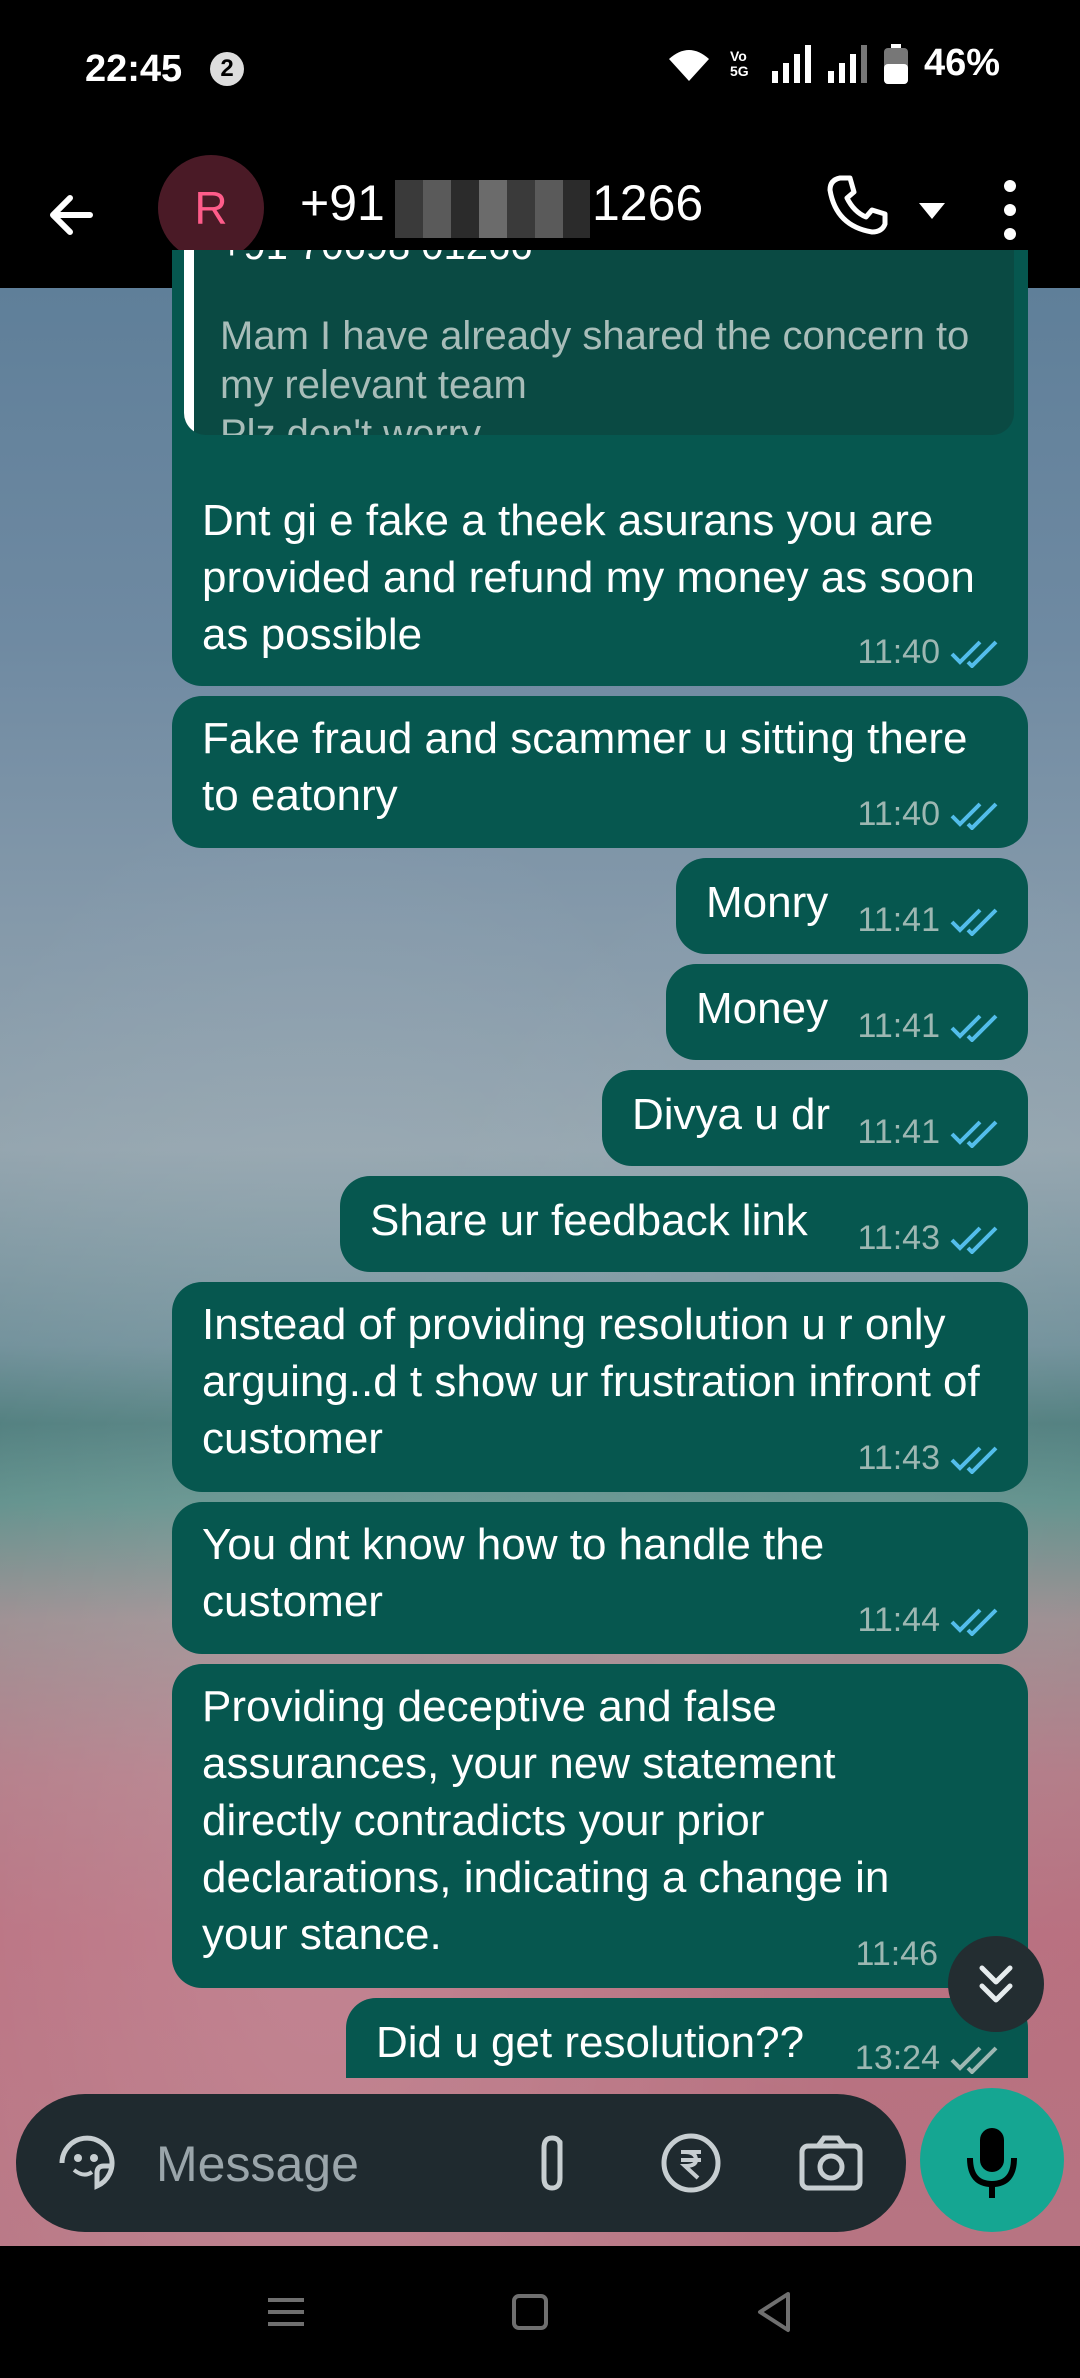  Describe the element at coordinates (852, 906) in the screenshot. I see `message-bubble: Monry 11:41` at that location.